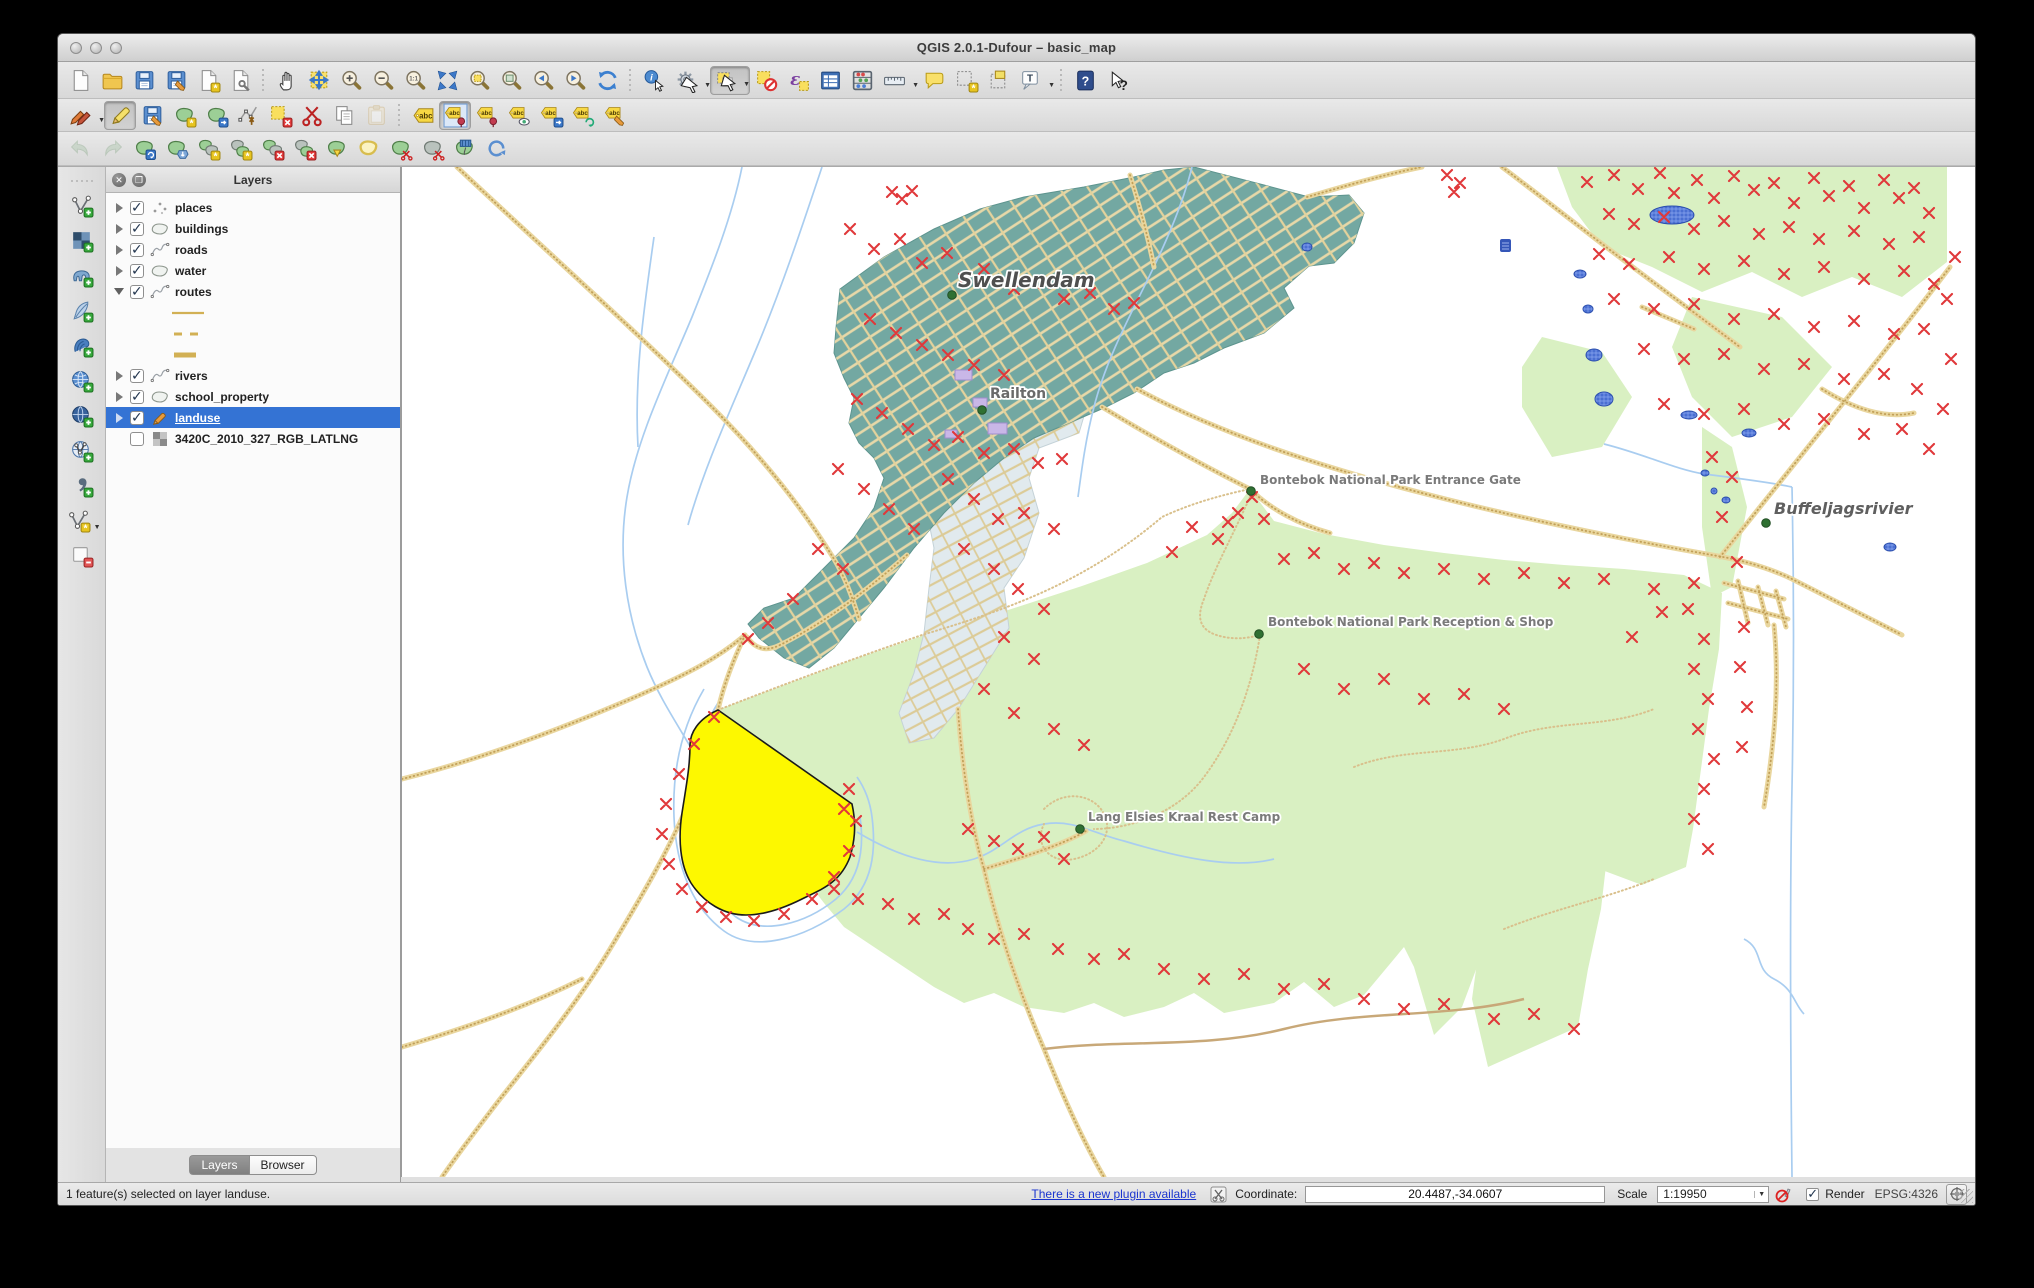 Image resolution: width=2034 pixels, height=1288 pixels. What do you see at coordinates (1218, 1194) in the screenshot?
I see `plugin-icon` at bounding box center [1218, 1194].